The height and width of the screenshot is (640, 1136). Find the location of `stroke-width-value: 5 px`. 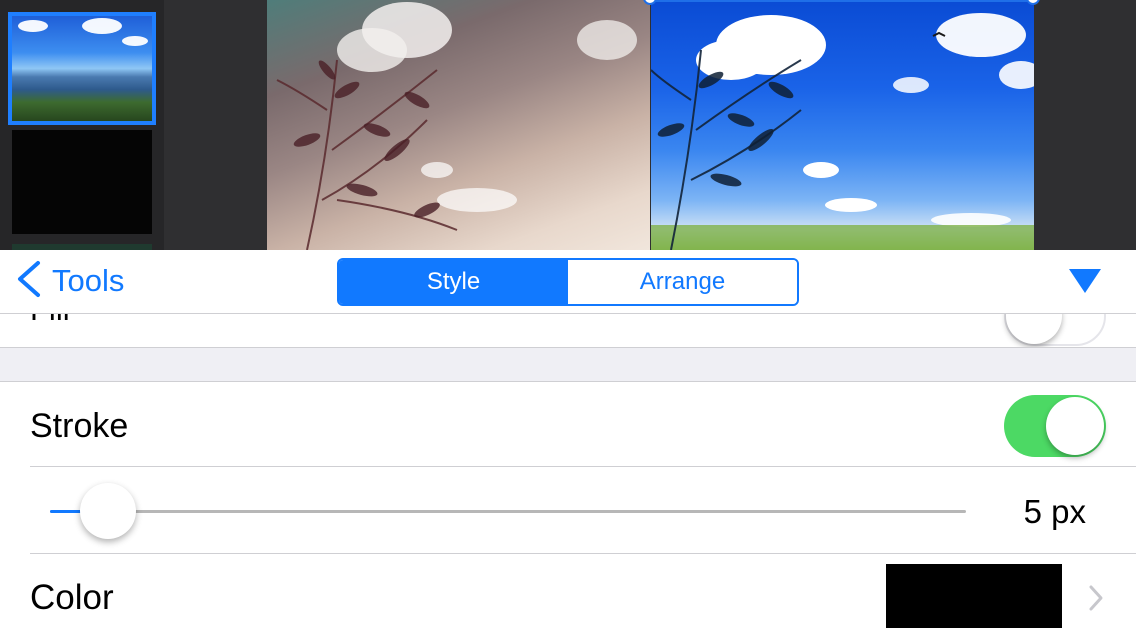

stroke-width-value: 5 px is located at coordinates (1054, 511).